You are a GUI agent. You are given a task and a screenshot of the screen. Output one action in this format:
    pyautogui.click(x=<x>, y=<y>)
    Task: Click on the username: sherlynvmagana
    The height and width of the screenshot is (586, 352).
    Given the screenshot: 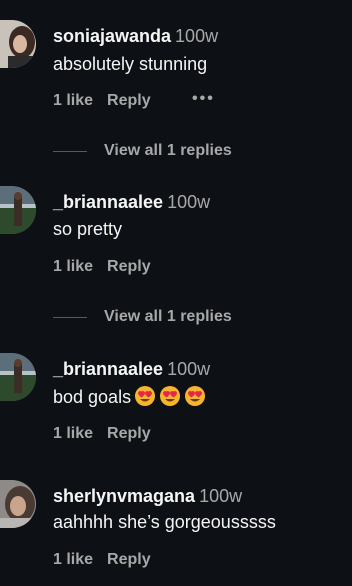 What is the action you would take?
    pyautogui.click(x=124, y=496)
    